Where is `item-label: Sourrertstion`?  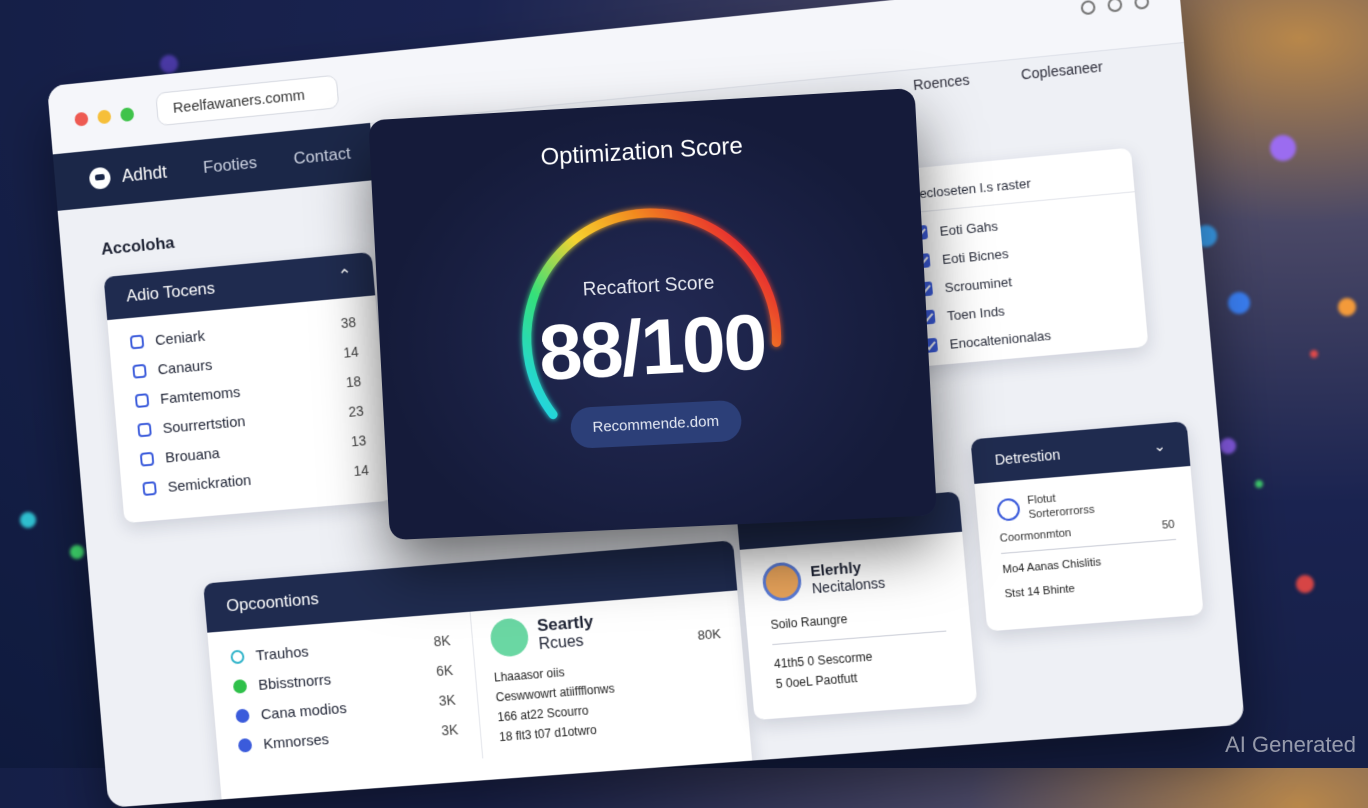 item-label: Sourrertstion is located at coordinates (204, 425).